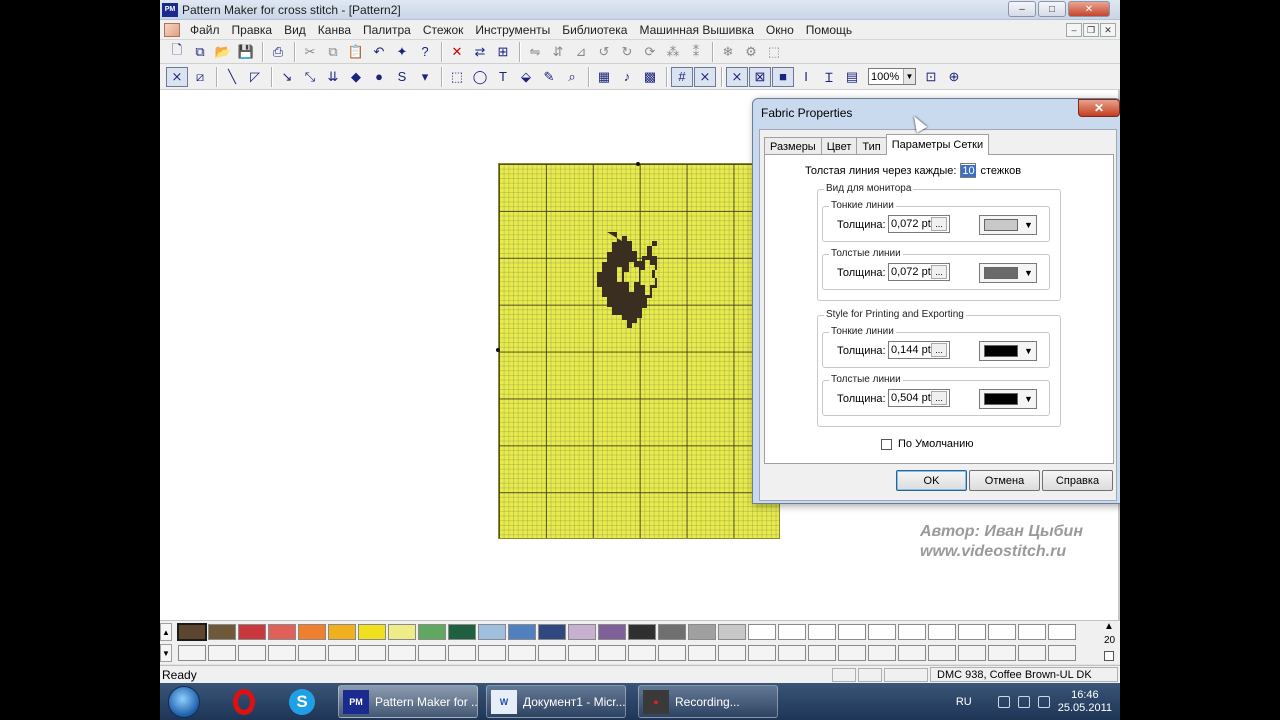 This screenshot has width=1280, height=720. What do you see at coordinates (387, 30) in the screenshot?
I see `menu-palette: Палитра` at bounding box center [387, 30].